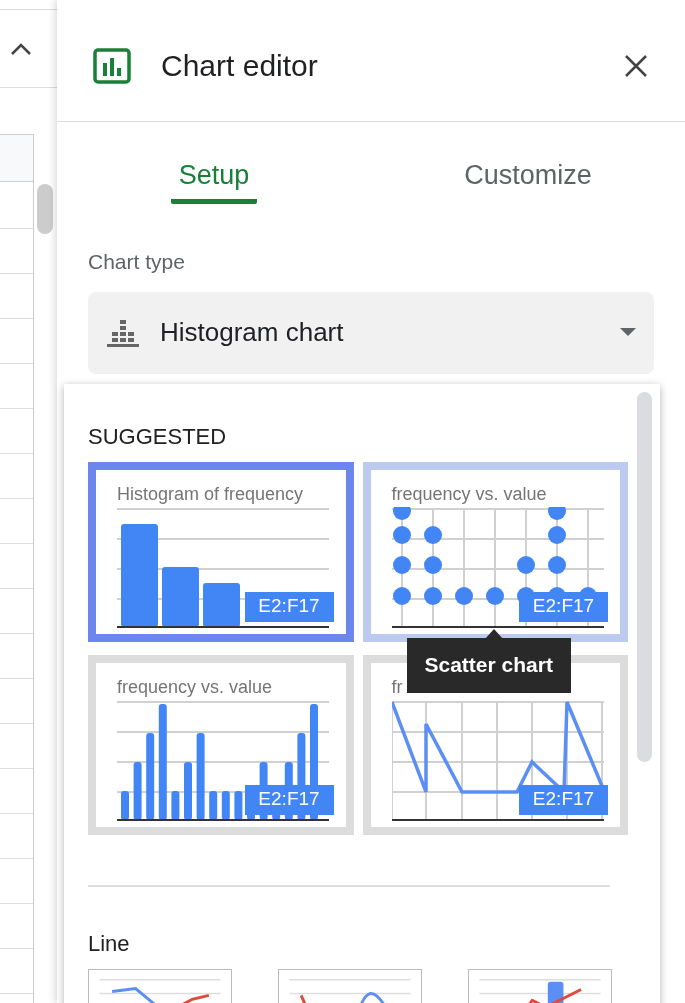 This screenshot has height=1003, width=685. I want to click on tooltip-arrow, so click(493, 633).